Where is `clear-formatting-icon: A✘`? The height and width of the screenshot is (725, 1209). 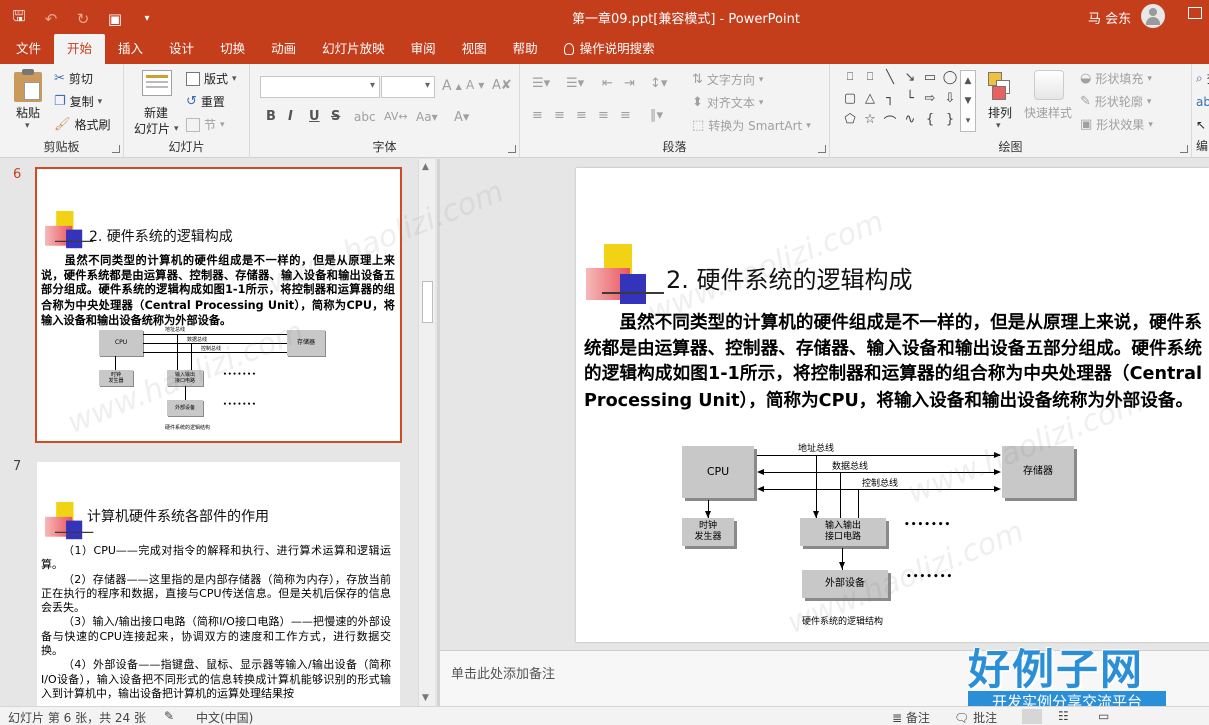
clear-formatting-icon: A✘ is located at coordinates (502, 85).